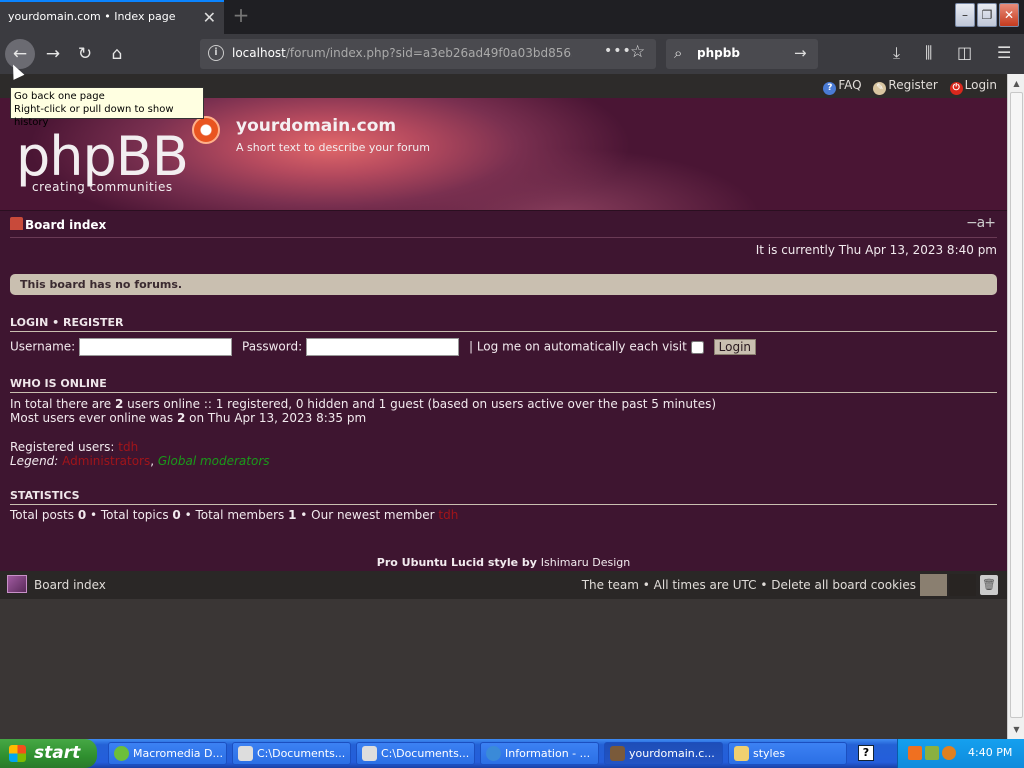  What do you see at coordinates (800, 53) in the screenshot?
I see `search-go-icon: →` at bounding box center [800, 53].